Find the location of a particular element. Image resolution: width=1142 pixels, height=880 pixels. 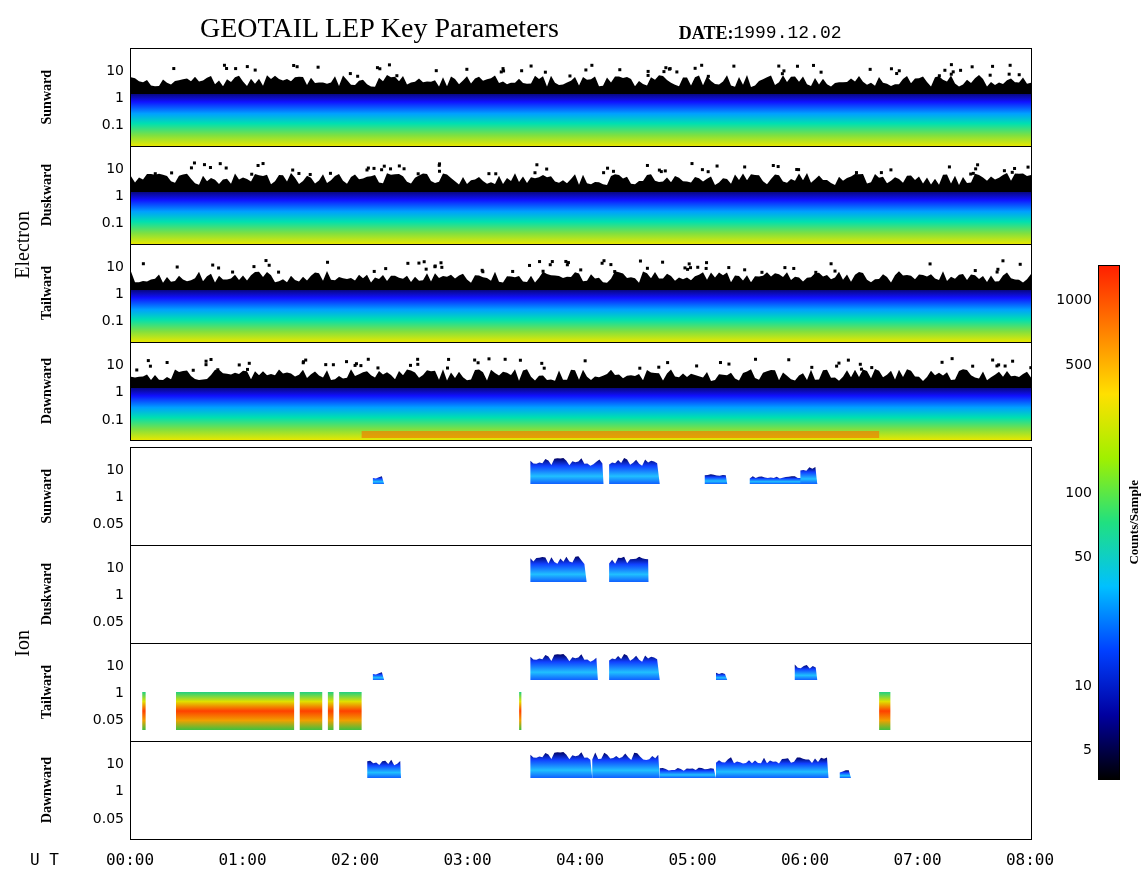

x-tick-label: 08:00 is located at coordinates (1030, 860).